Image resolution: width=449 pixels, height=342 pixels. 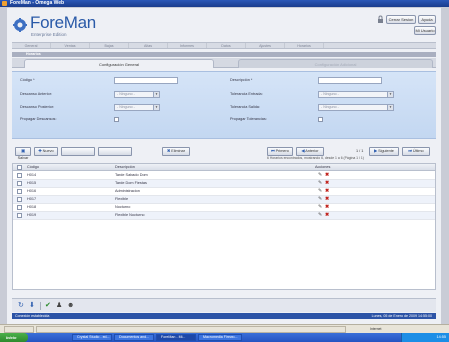 What do you see at coordinates (32, 305) in the screenshot?
I see `download-icon: ⬇` at bounding box center [32, 305].